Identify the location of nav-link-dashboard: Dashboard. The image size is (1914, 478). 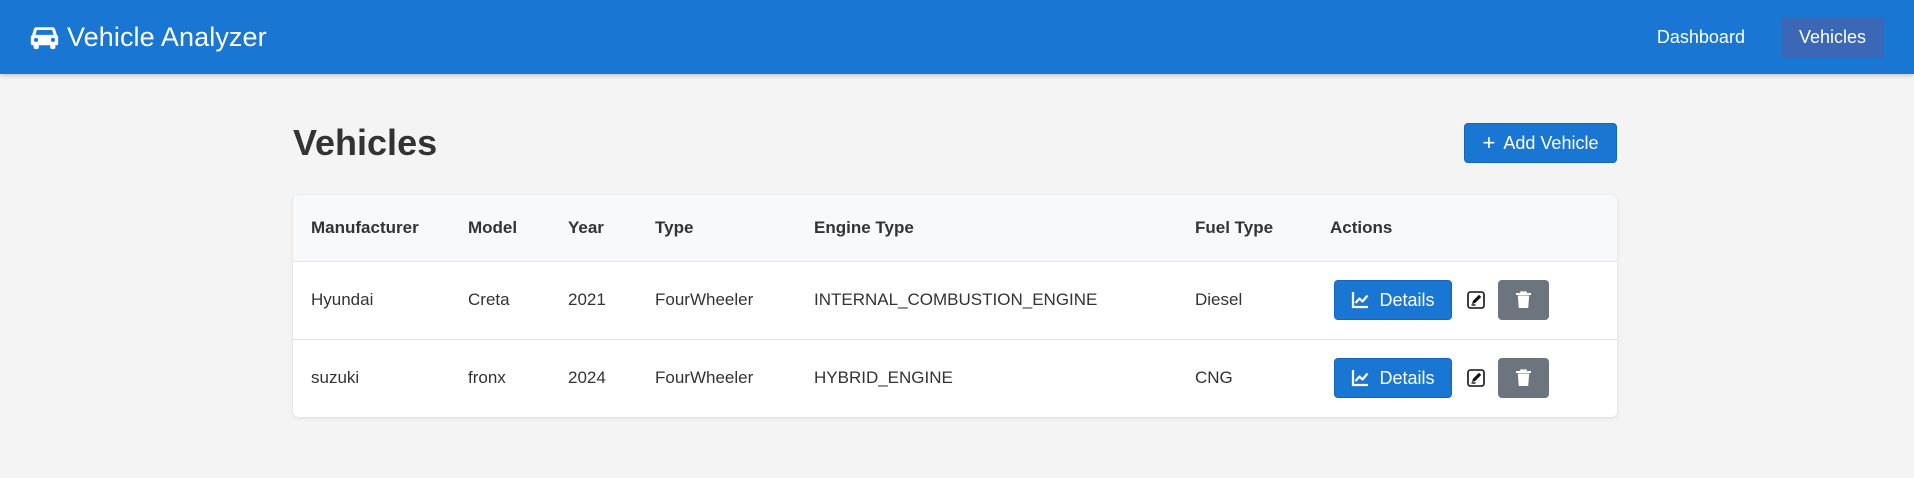
(1701, 37).